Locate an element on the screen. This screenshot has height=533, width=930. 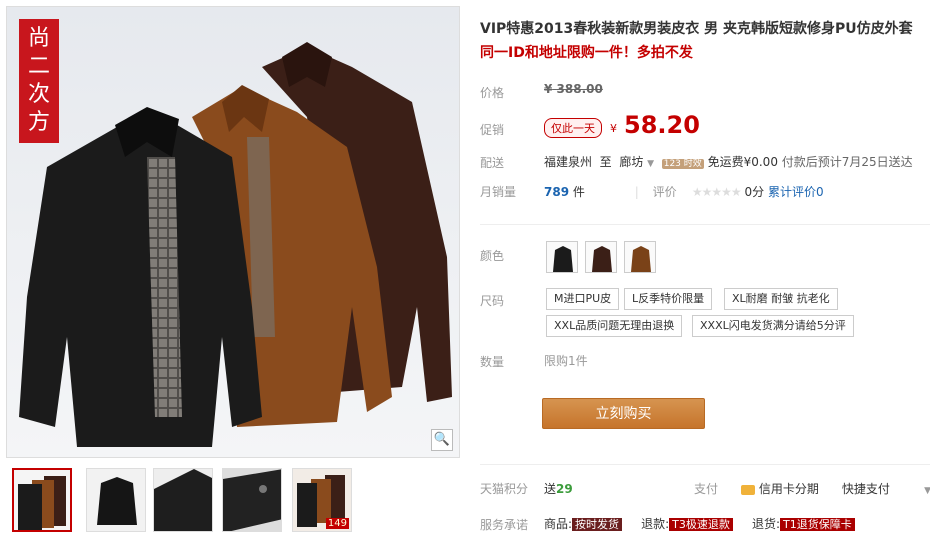
original-price: ¥ 388.00 is located at coordinates (573, 89).